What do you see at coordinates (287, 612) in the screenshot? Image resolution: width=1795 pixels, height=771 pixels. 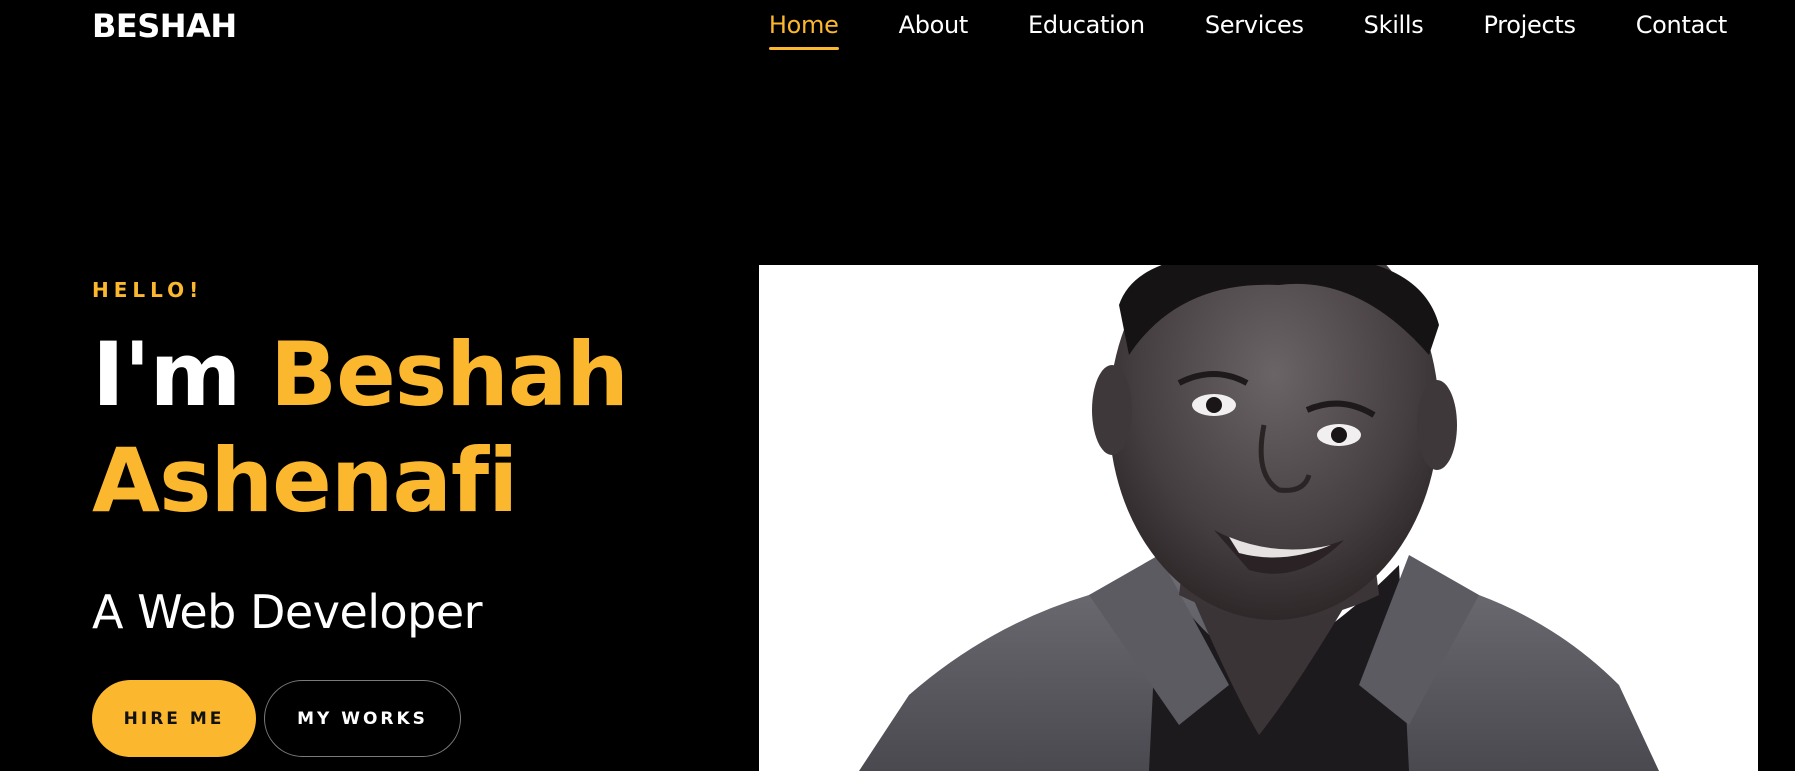 I see `hero-role: A Web Developer` at bounding box center [287, 612].